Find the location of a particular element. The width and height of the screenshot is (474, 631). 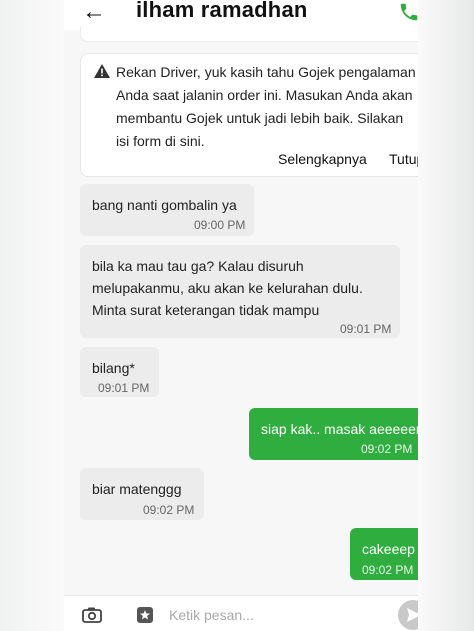

message-input is located at coordinates (279, 615).